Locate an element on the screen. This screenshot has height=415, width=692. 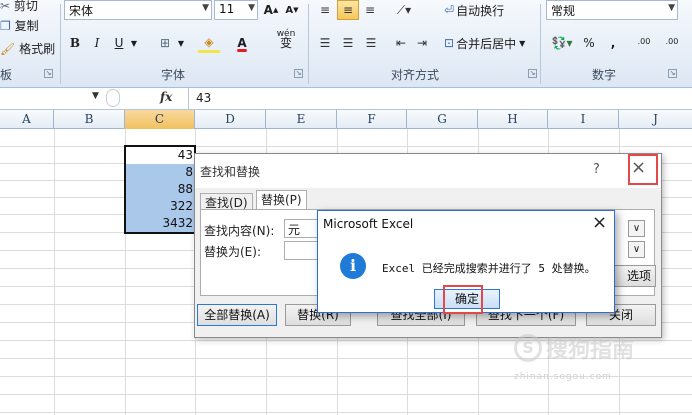
formula-divider is located at coordinates (188, 99).